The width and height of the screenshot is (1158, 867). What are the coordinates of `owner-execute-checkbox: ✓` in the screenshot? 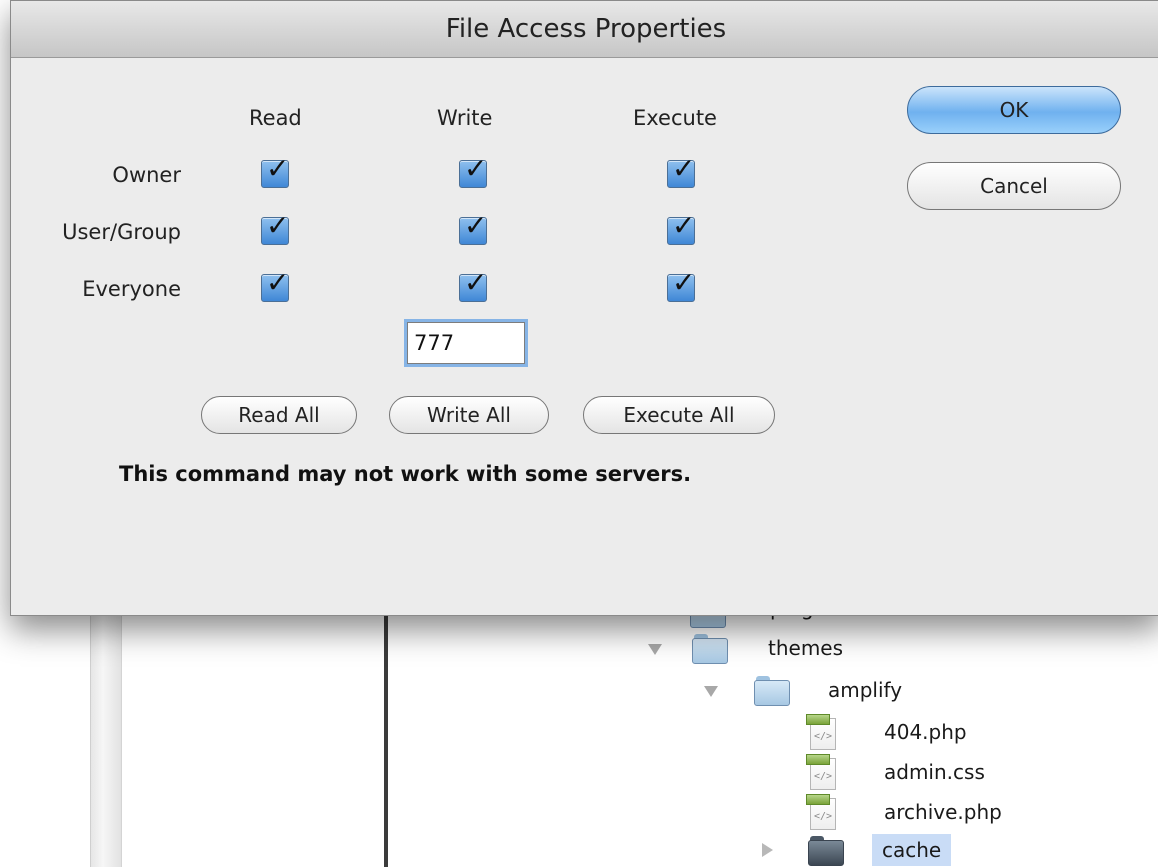 It's located at (681, 171).